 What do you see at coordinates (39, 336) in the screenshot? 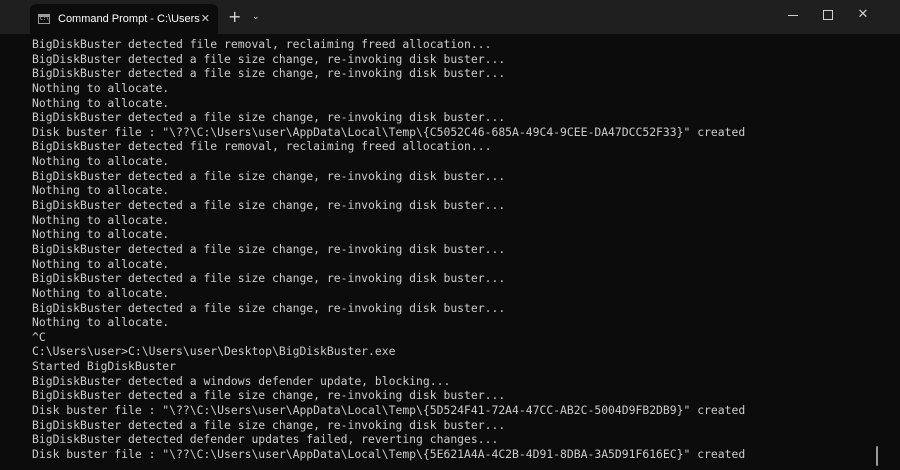
I see `terminal-line: ^C` at bounding box center [39, 336].